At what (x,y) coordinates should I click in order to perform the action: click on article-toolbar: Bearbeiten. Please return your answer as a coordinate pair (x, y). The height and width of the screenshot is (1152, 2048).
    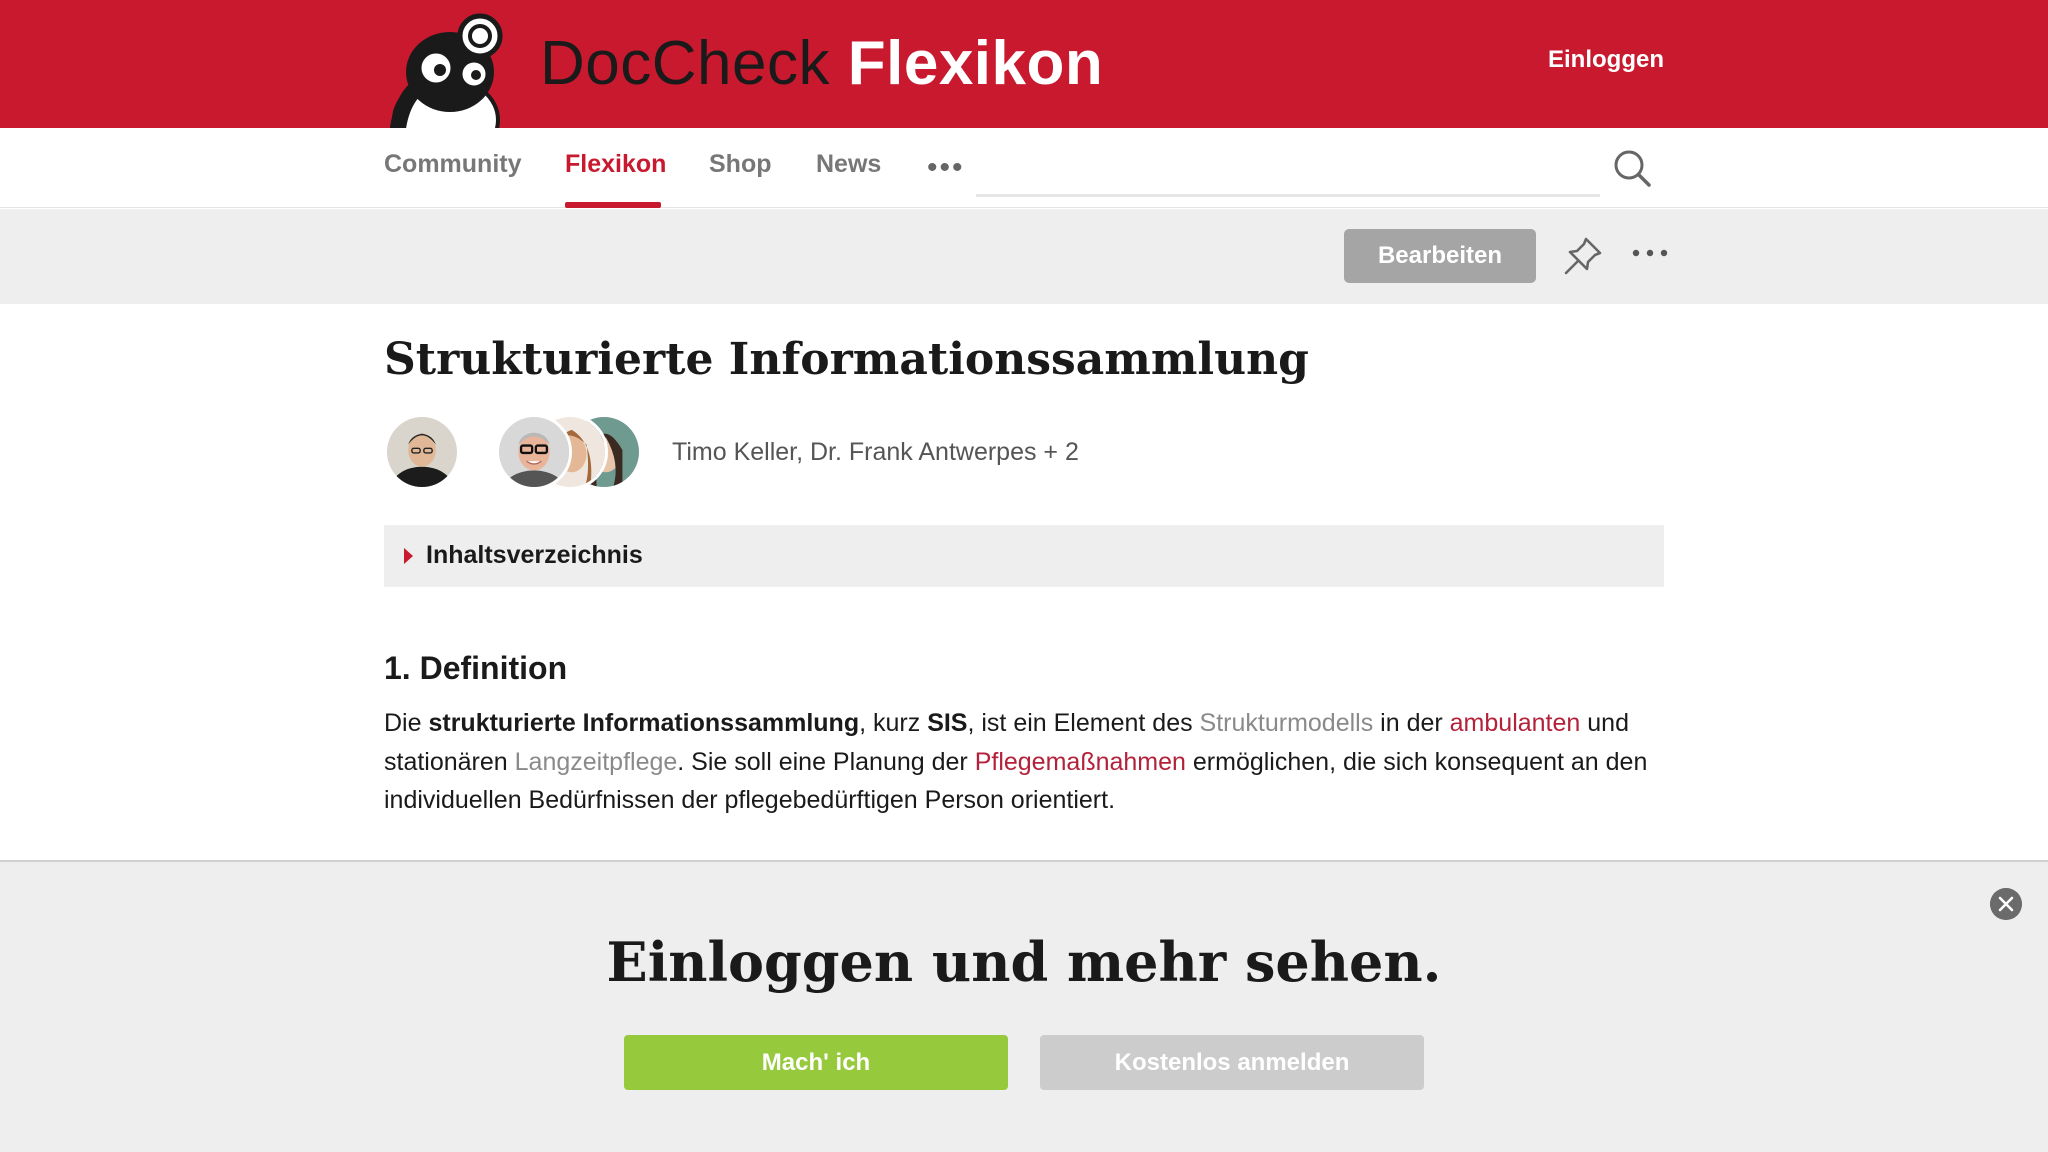
    Looking at the image, I should click on (1024, 256).